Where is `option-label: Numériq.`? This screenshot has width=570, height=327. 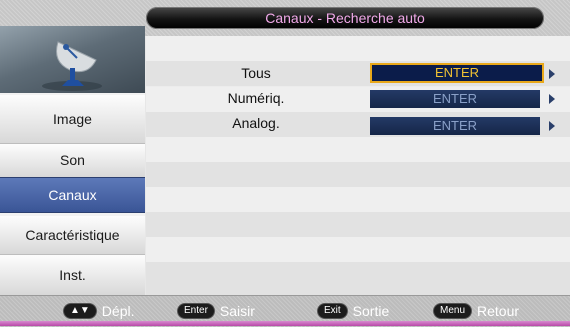 option-label: Numériq. is located at coordinates (256, 98).